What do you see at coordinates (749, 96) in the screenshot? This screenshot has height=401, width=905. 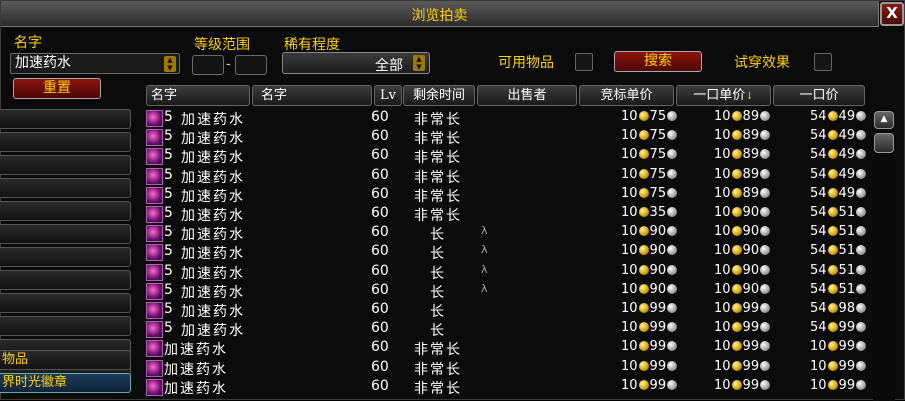 I see `sort-arrow-icon: ↓` at bounding box center [749, 96].